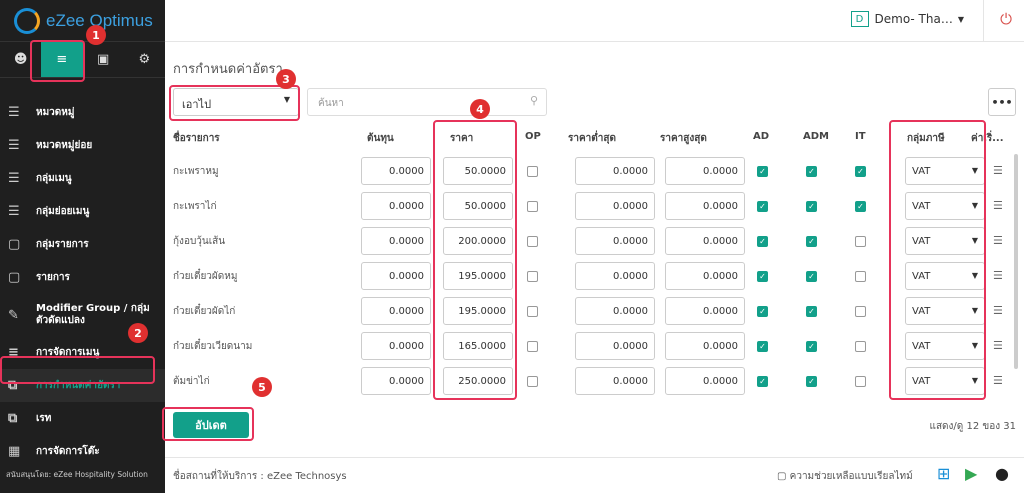 The image size is (1024, 493). Describe the element at coordinates (20, 59) in the screenshot. I see `user-icon: ☻` at that location.